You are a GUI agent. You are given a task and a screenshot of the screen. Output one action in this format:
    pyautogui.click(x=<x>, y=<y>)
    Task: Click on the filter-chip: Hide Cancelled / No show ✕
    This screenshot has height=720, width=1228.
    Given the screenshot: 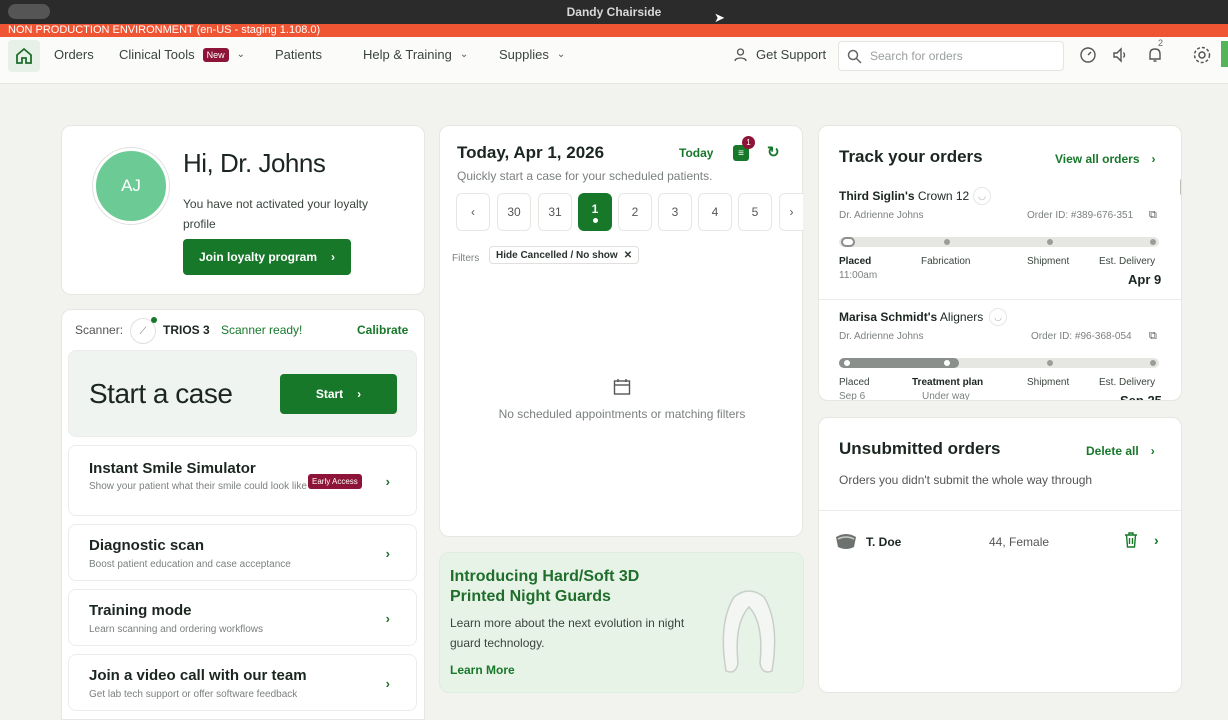 What is the action you would take?
    pyautogui.click(x=564, y=255)
    